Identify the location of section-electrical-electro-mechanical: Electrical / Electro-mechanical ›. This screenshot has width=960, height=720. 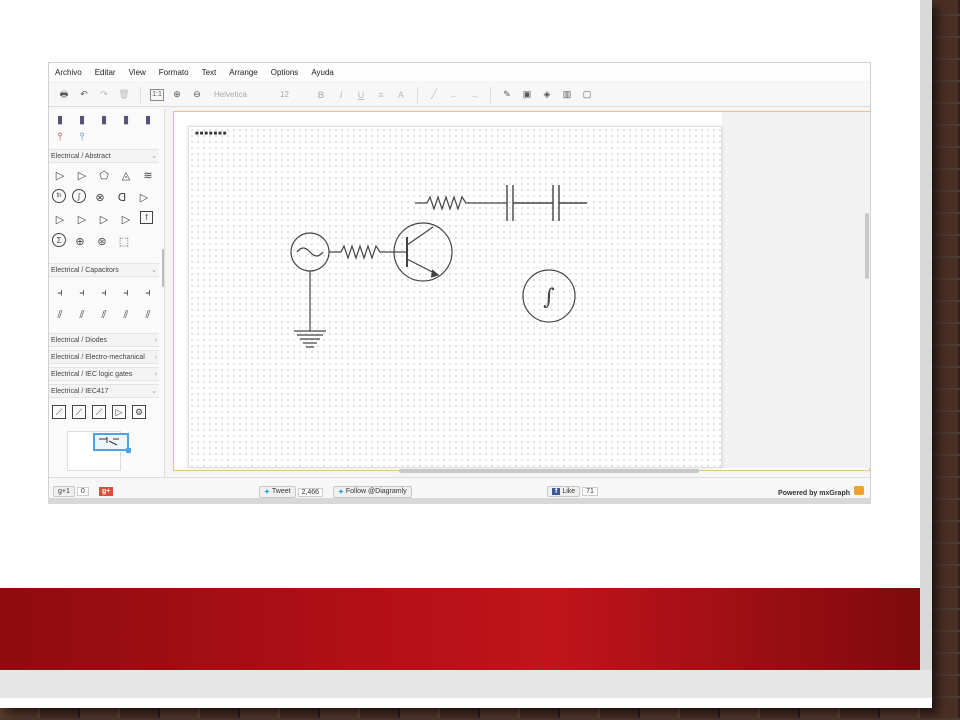
(104, 357).